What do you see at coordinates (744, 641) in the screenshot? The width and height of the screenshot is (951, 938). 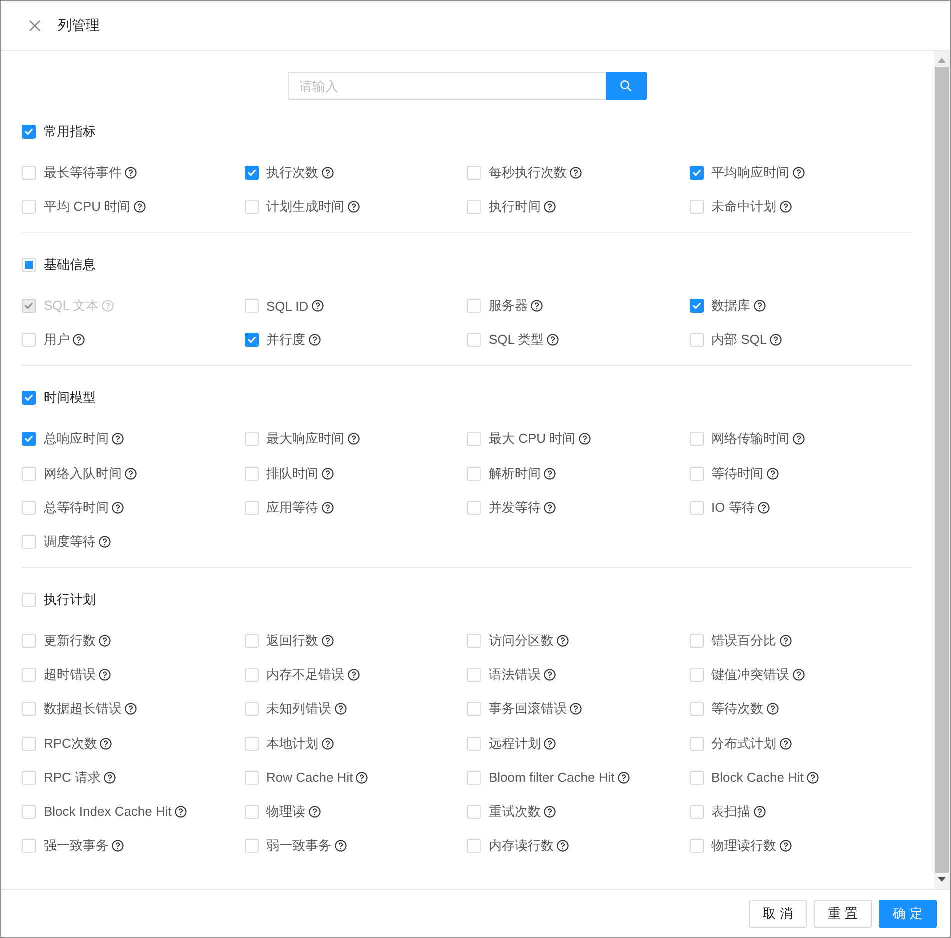 I see `column-label: 错误百分比` at bounding box center [744, 641].